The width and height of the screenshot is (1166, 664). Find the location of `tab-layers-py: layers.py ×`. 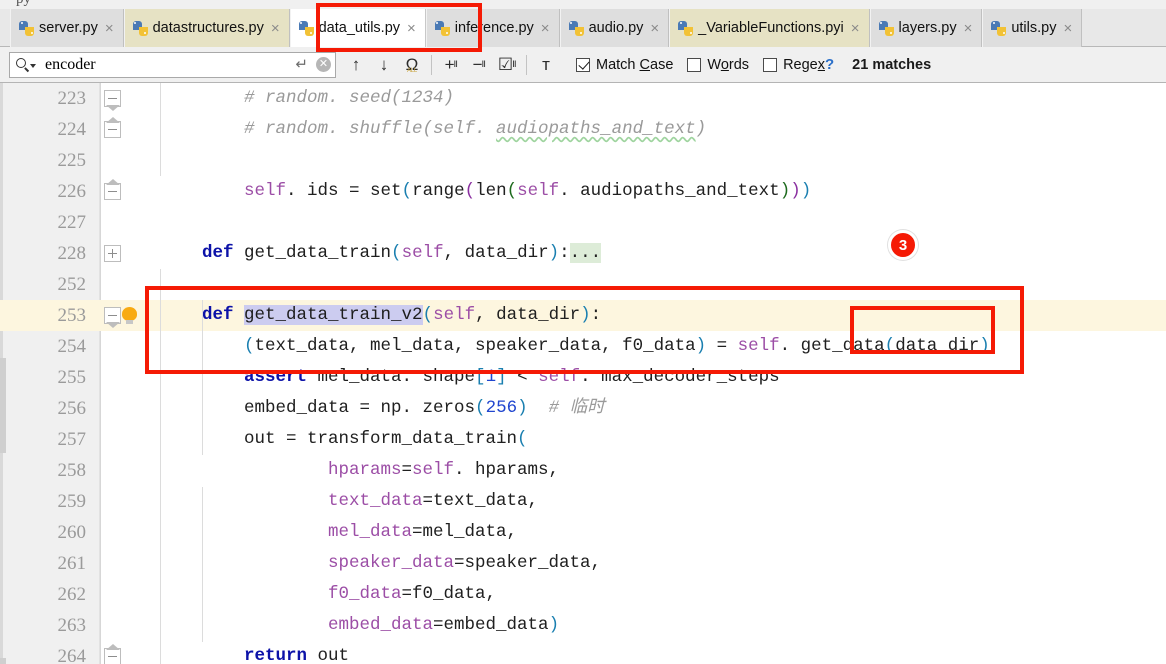

tab-layers-py: layers.py × is located at coordinates (926, 28).